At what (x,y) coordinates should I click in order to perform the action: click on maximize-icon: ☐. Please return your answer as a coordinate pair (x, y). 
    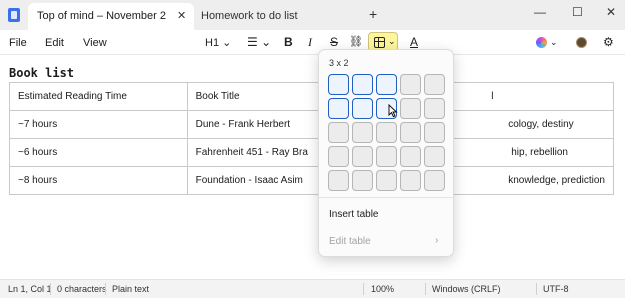
    Looking at the image, I should click on (577, 12).